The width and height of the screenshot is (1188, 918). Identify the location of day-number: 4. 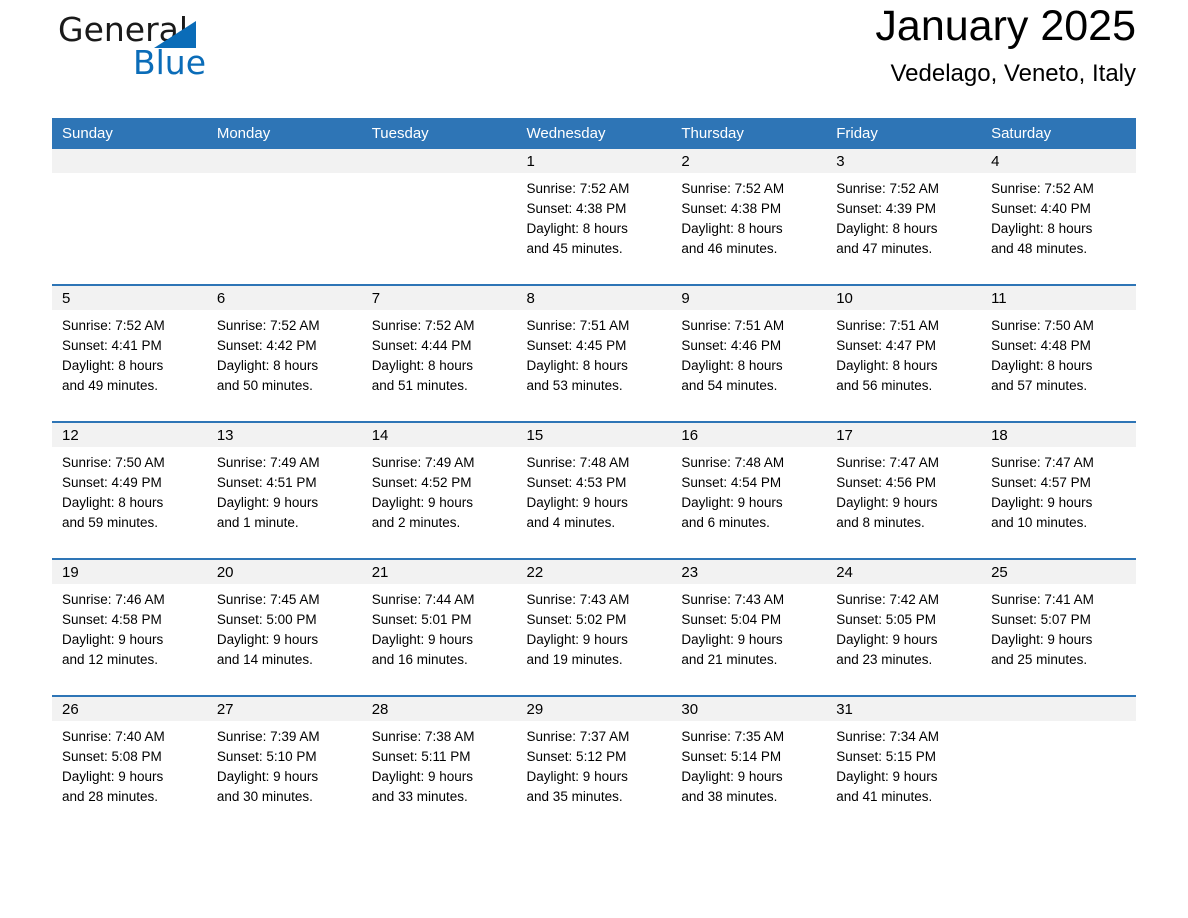
(1058, 161).